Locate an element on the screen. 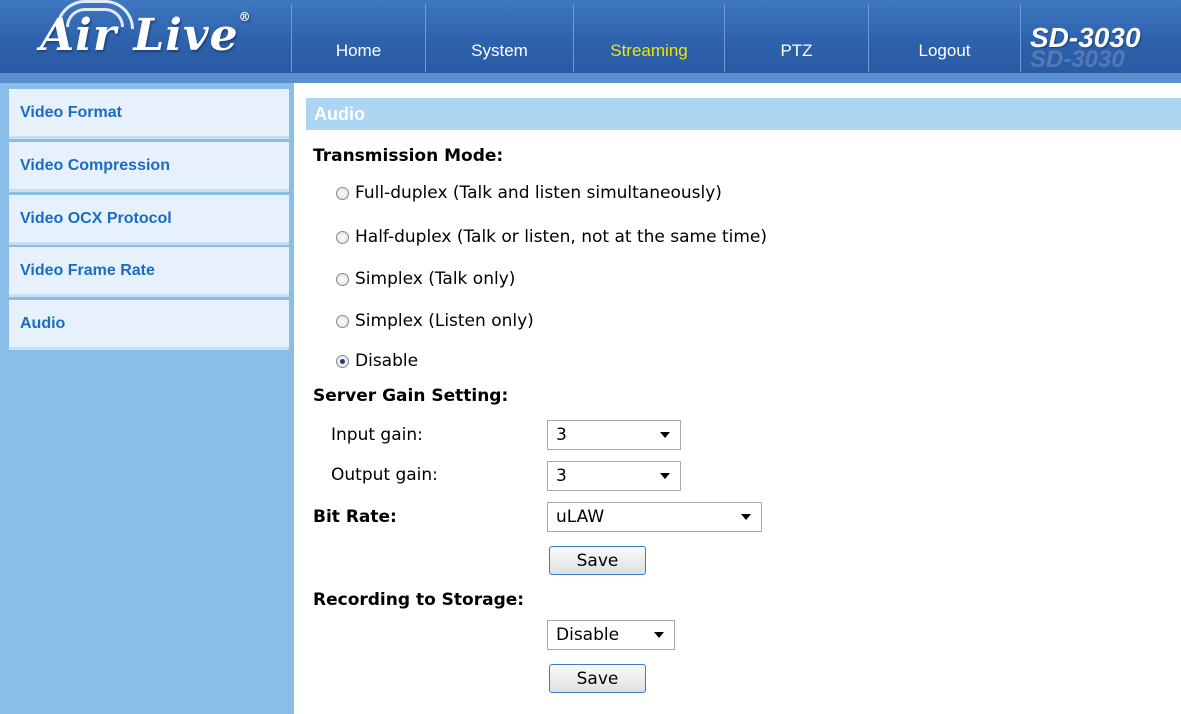 Image resolution: width=1181 pixels, height=714 pixels. logo-text: Air Live is located at coordinates (139, 35).